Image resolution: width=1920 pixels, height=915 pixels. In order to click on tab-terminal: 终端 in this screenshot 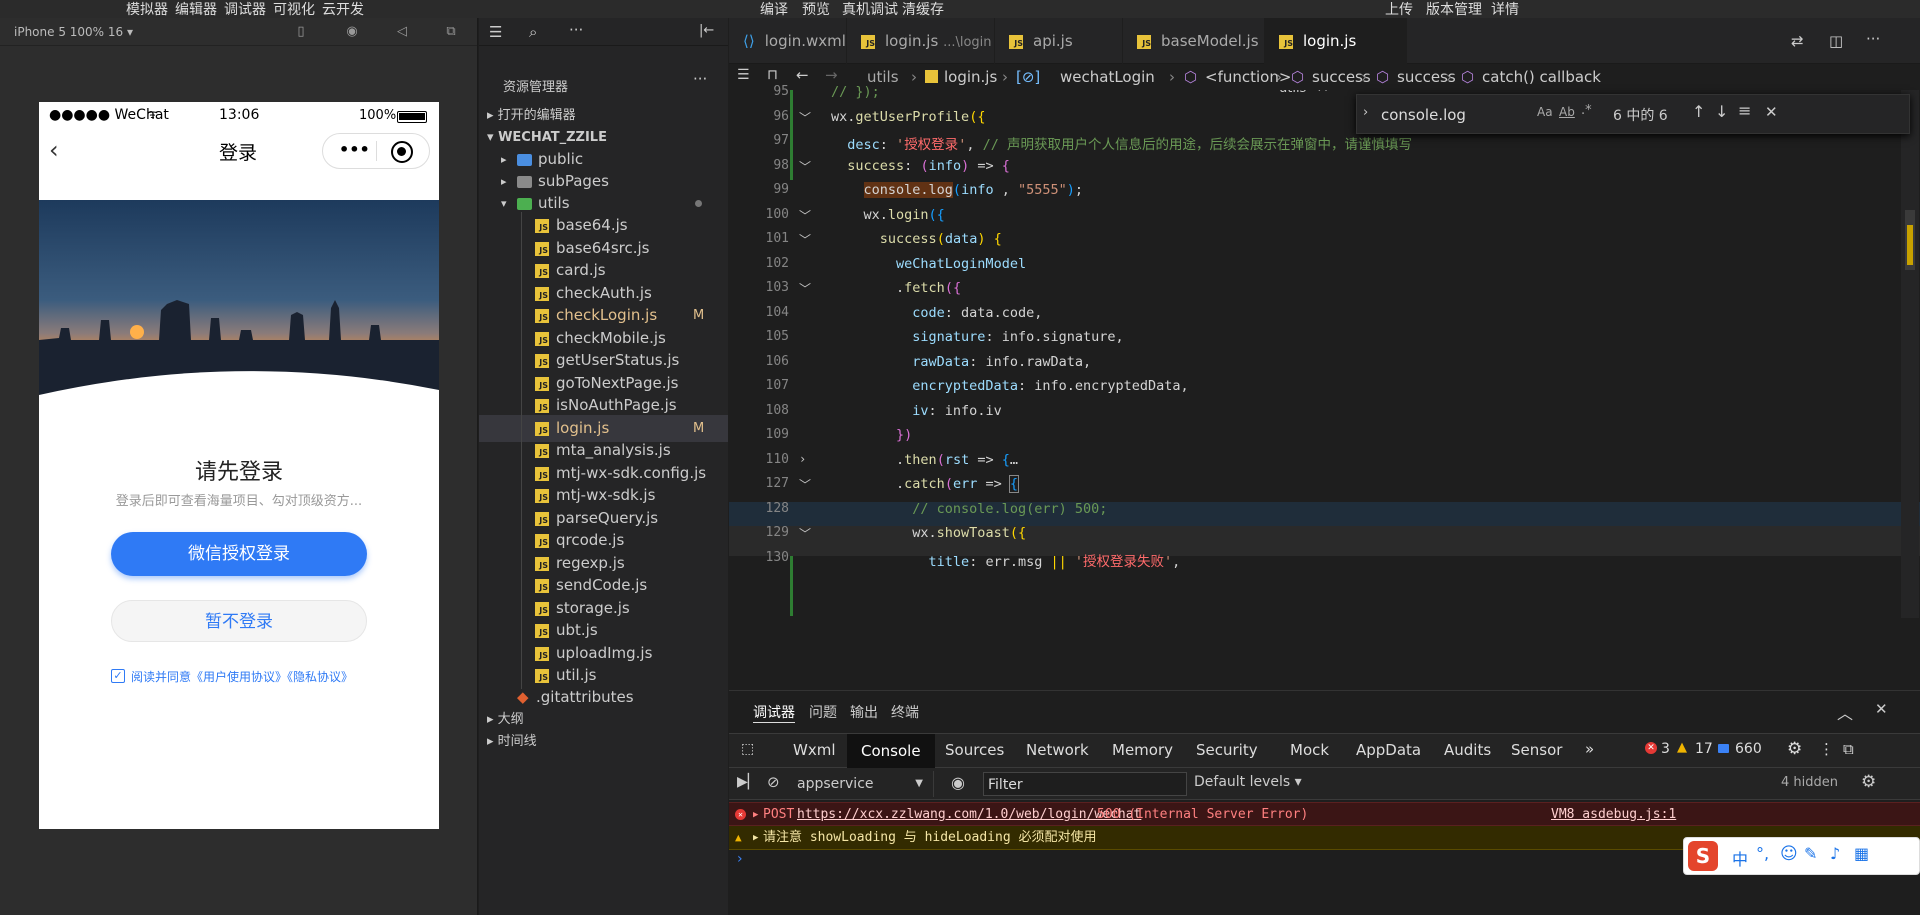, I will do `click(905, 712)`.